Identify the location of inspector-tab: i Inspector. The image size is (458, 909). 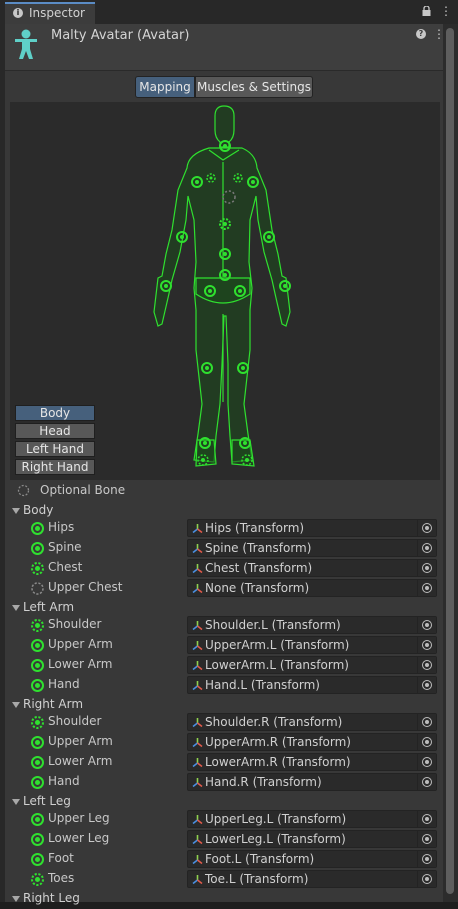
(50, 13).